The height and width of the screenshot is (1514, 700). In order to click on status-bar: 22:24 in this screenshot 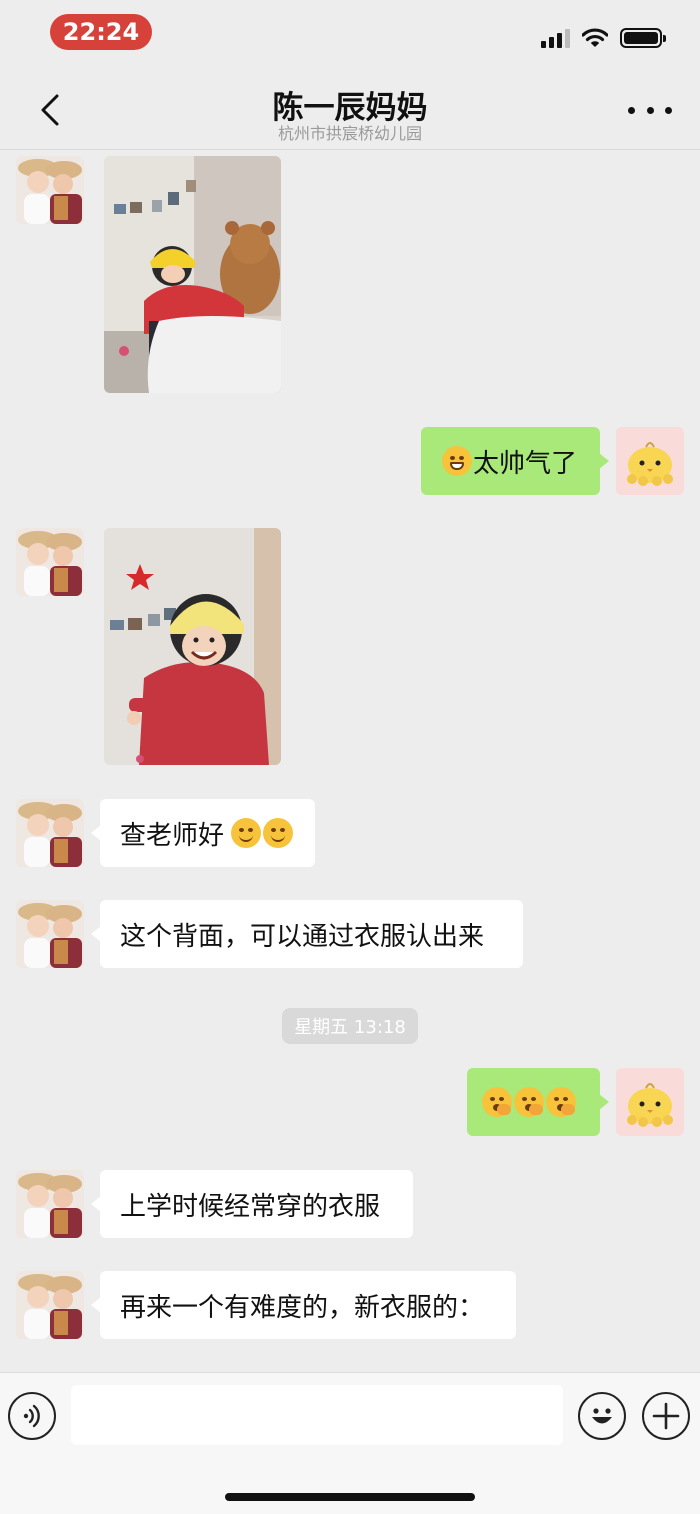, I will do `click(350, 35)`.